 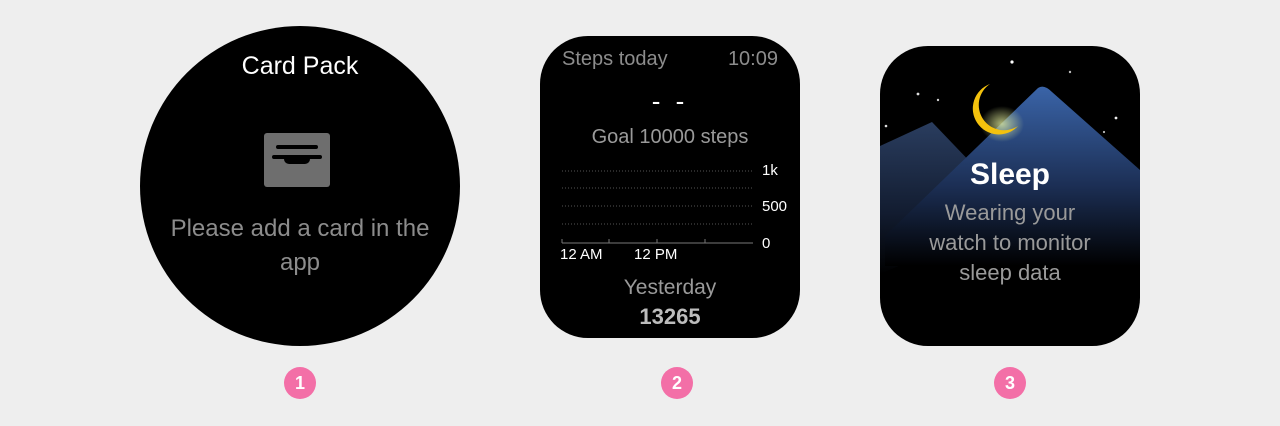 I want to click on y-tick-label-0: 0, so click(x=766, y=243).